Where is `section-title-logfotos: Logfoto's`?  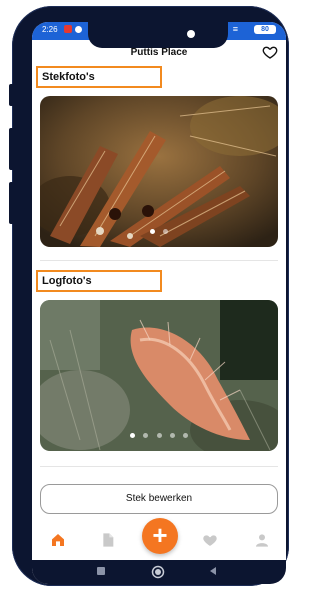
section-title-logfotos: Logfoto's is located at coordinates (99, 281).